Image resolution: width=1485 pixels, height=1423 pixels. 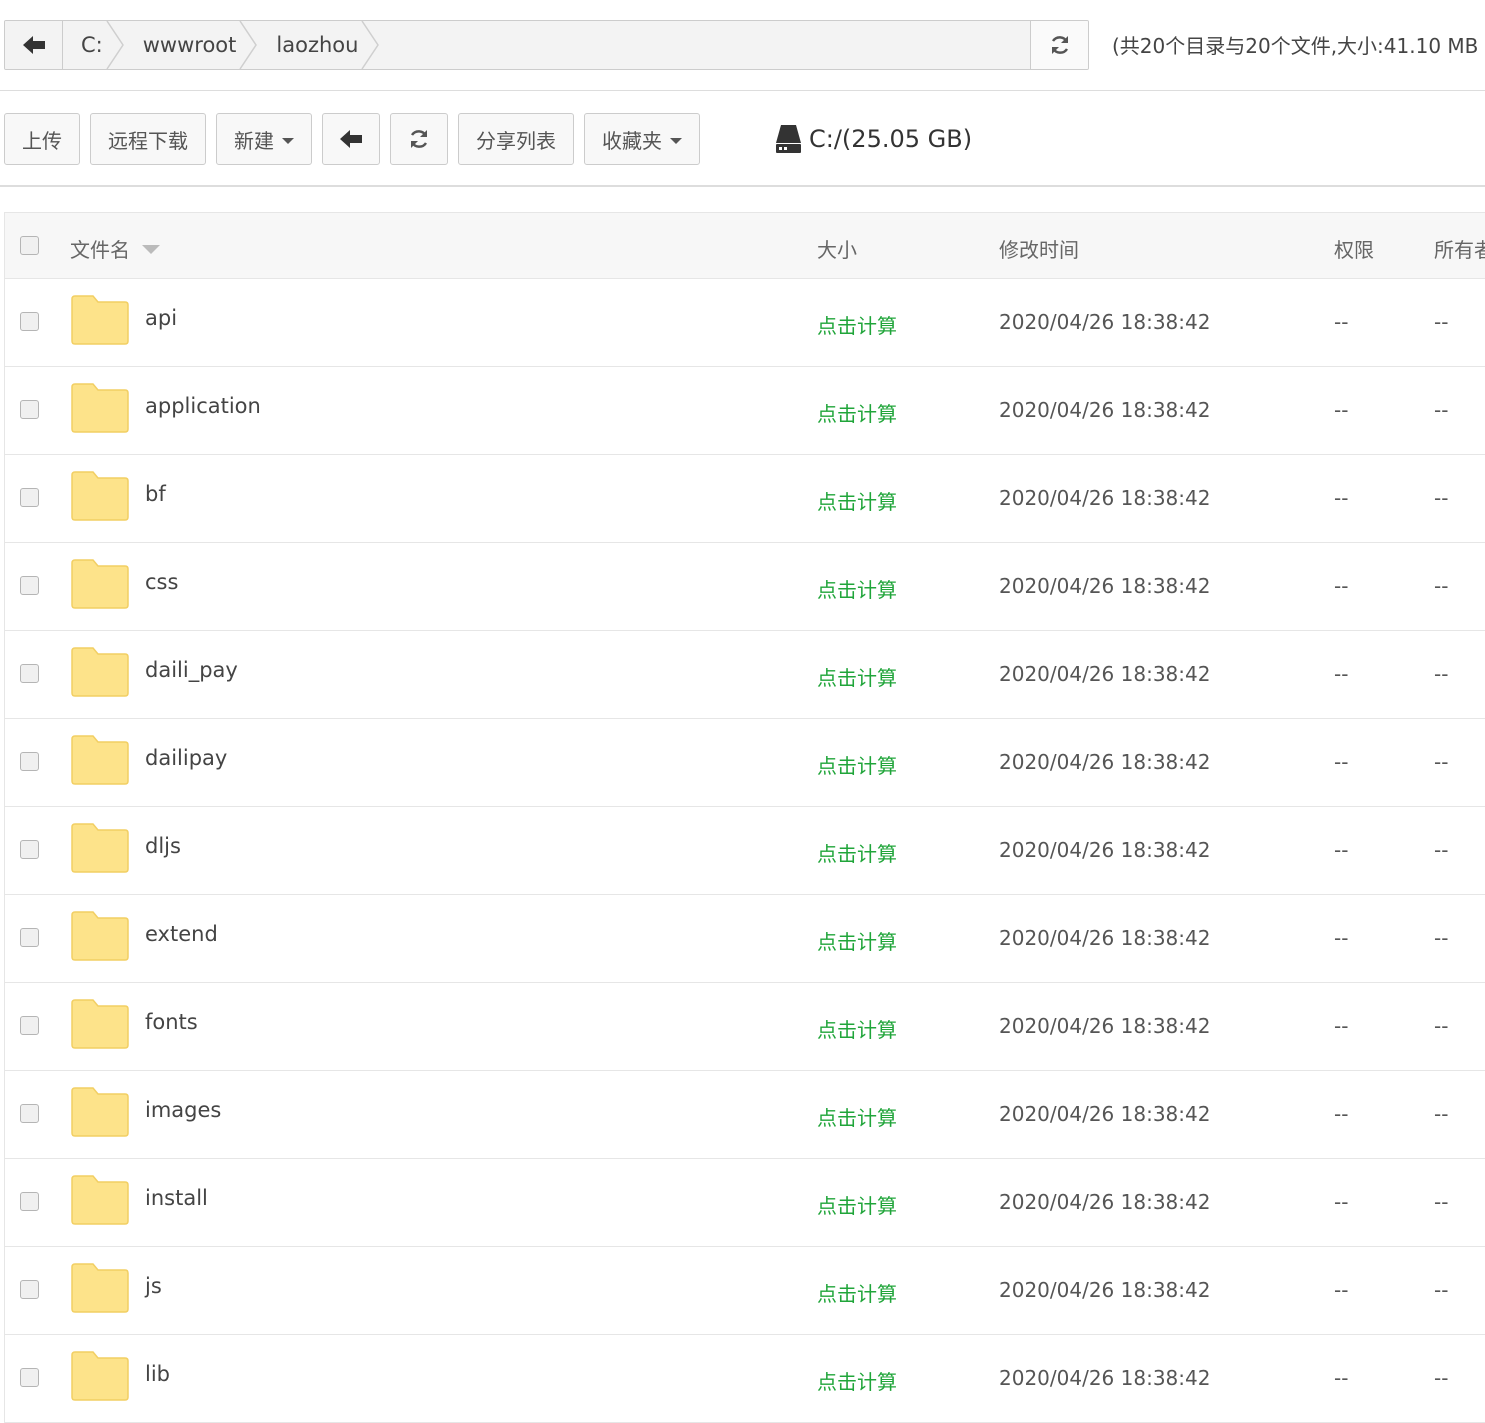 I want to click on upload-button: 上传, so click(x=42, y=139).